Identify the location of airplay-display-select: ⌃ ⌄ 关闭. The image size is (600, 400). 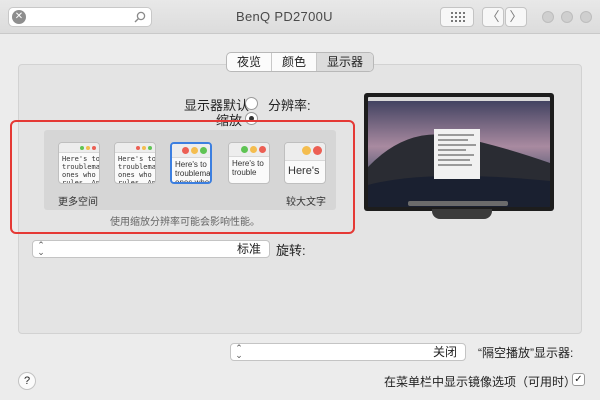
(348, 352).